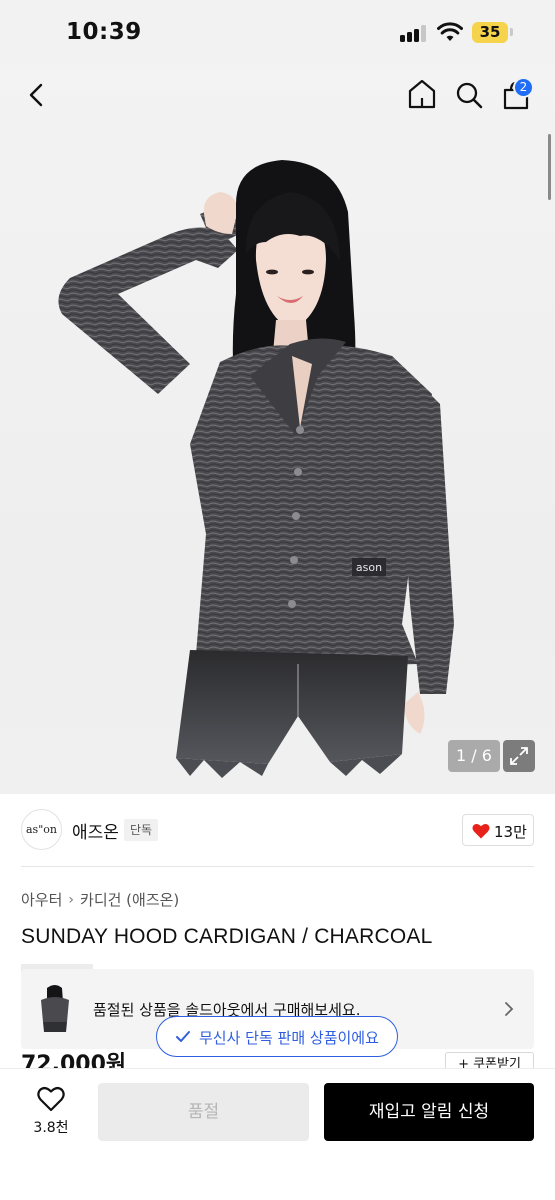  Describe the element at coordinates (74, 1060) in the screenshot. I see `product-price: 72,000원` at that location.